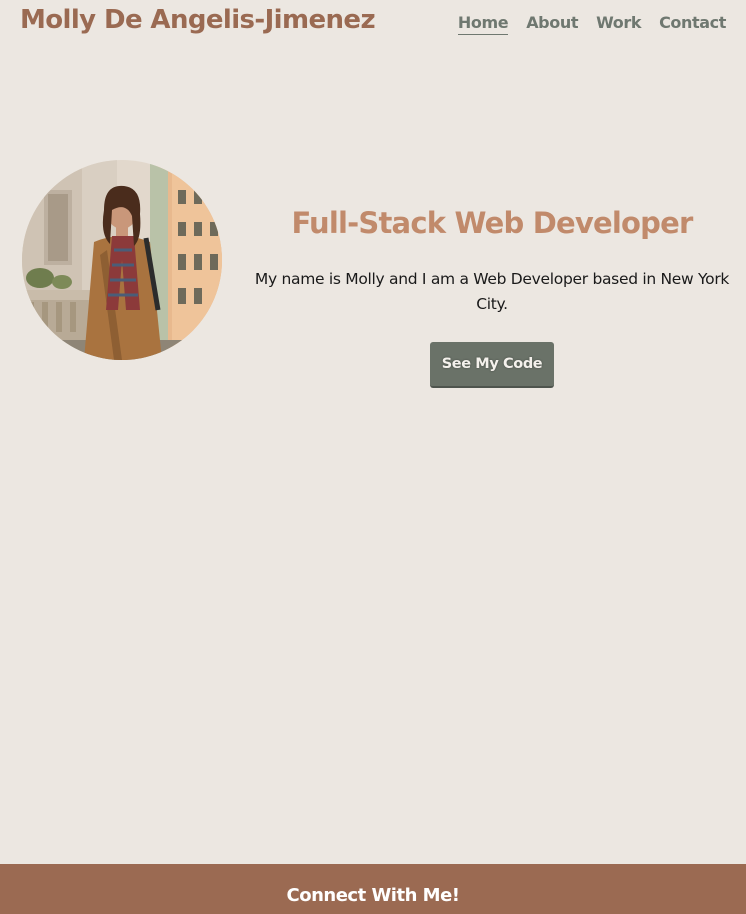  What do you see at coordinates (492, 365) in the screenshot?
I see `see-my-code-button: See My Code` at bounding box center [492, 365].